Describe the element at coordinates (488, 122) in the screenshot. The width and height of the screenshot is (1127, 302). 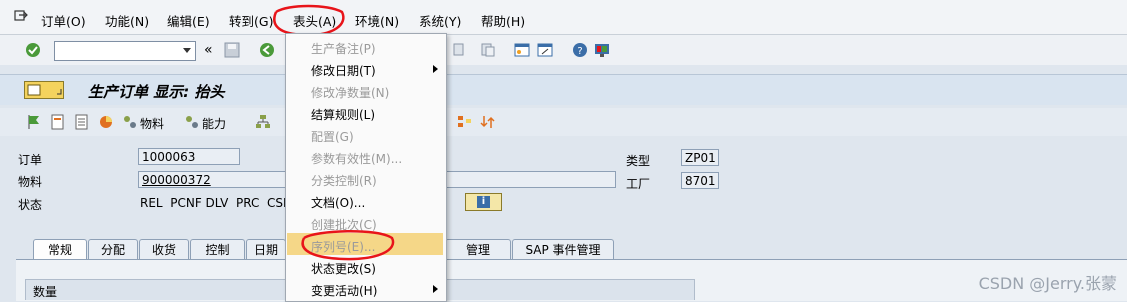
I see `sort-icon` at that location.